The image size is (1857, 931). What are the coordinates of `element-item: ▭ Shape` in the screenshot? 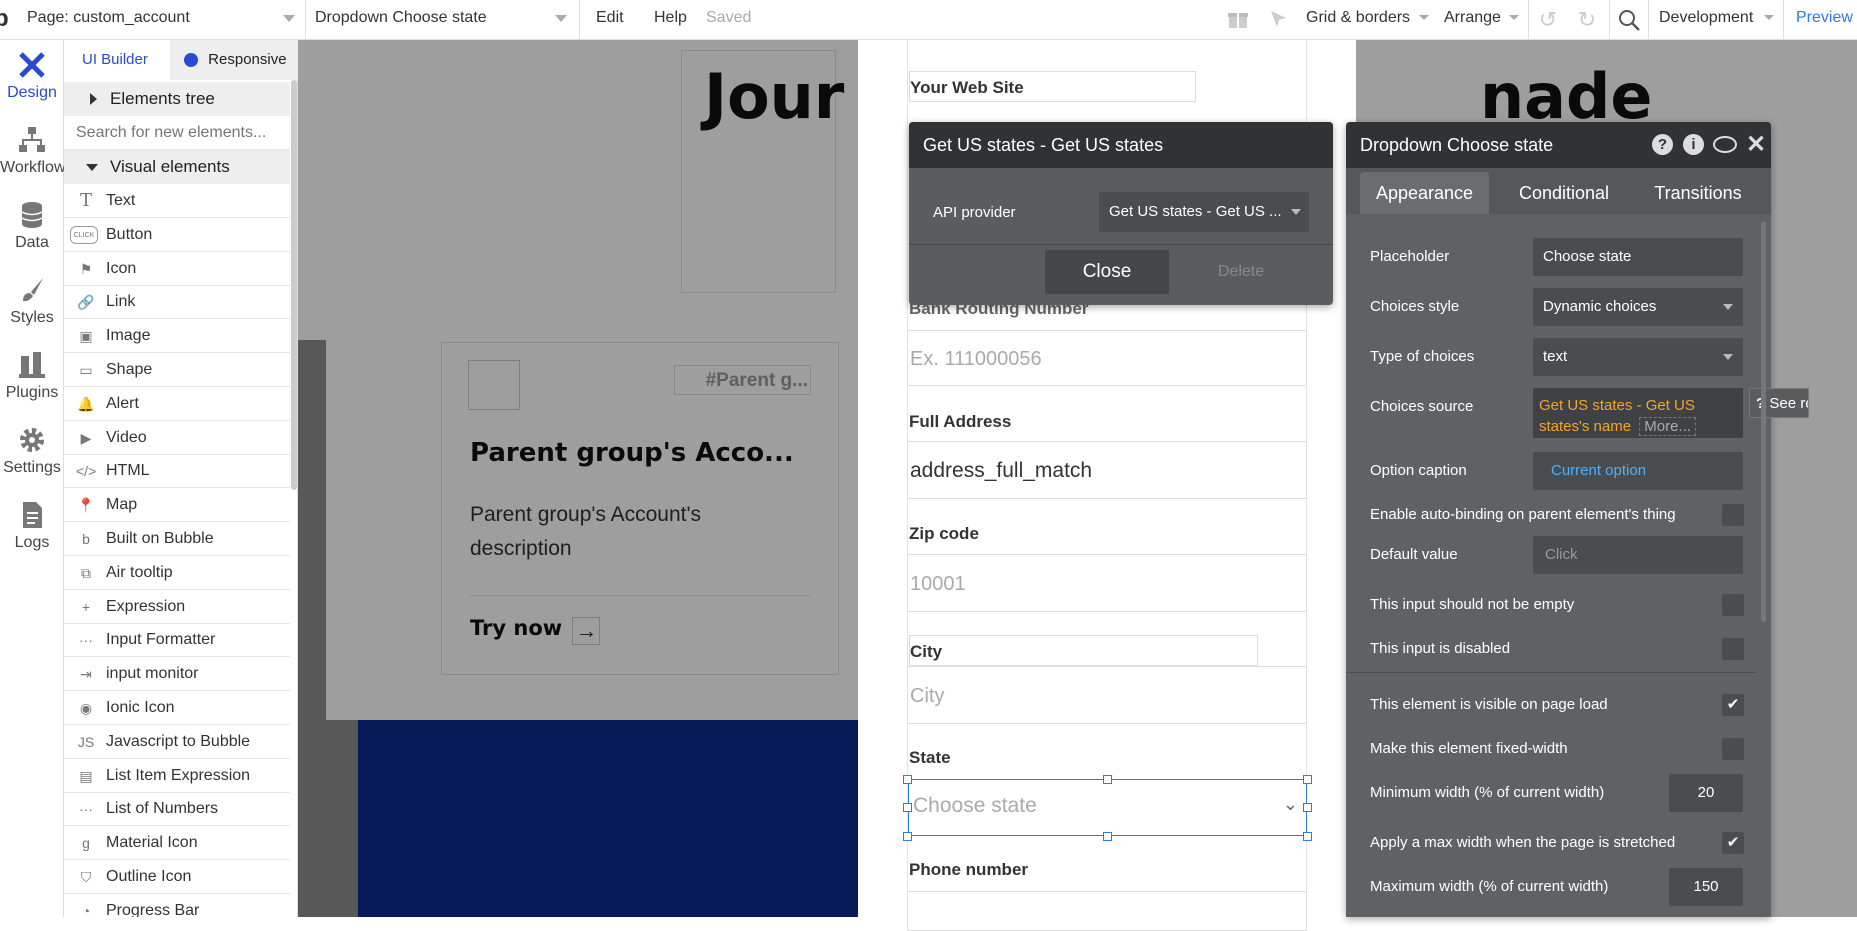 It's located at (177, 370).